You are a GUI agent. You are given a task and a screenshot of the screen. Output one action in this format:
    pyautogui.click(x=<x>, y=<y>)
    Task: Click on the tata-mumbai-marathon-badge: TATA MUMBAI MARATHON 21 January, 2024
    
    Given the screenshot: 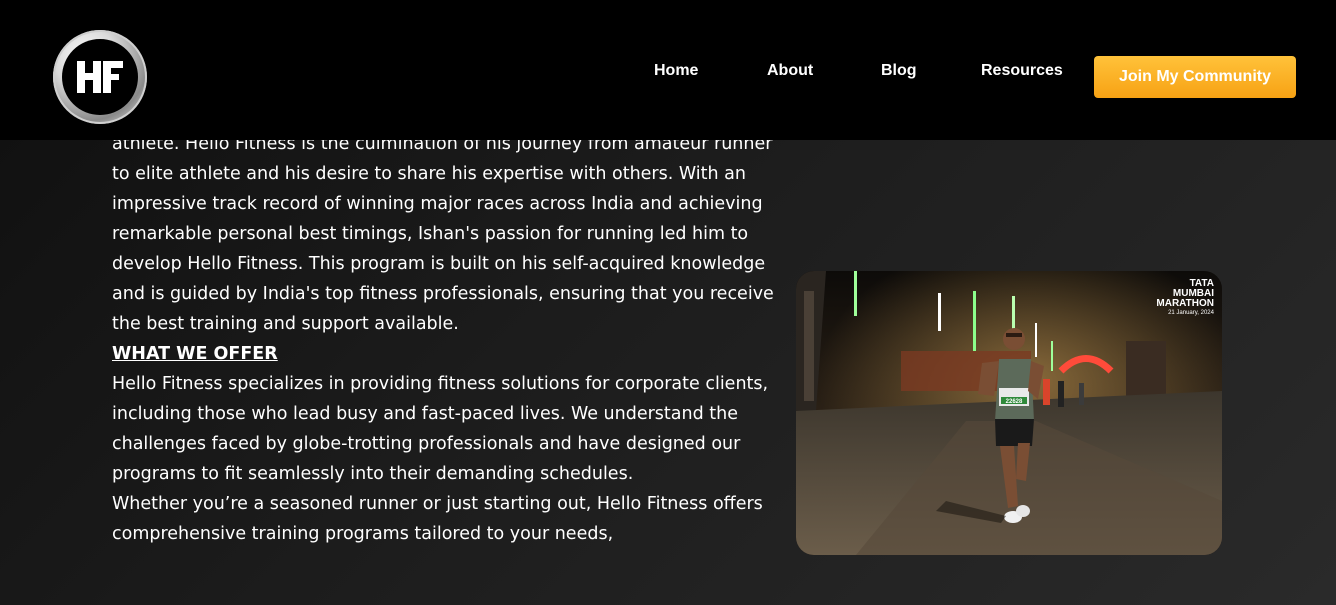 What is the action you would take?
    pyautogui.click(x=1174, y=298)
    